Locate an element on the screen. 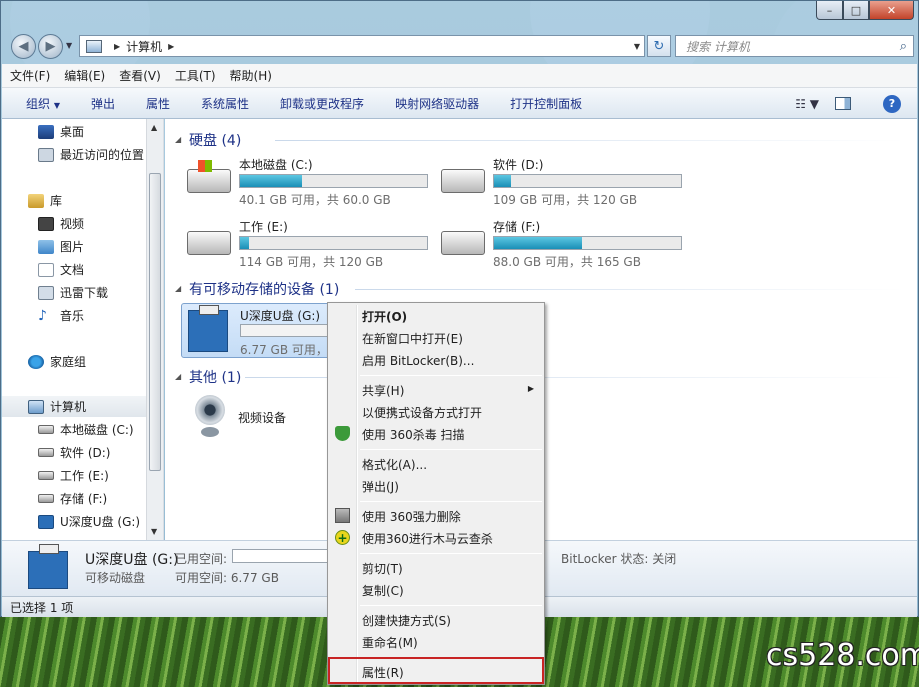 This screenshot has height=687, width=919. picture-icon is located at coordinates (46, 246).